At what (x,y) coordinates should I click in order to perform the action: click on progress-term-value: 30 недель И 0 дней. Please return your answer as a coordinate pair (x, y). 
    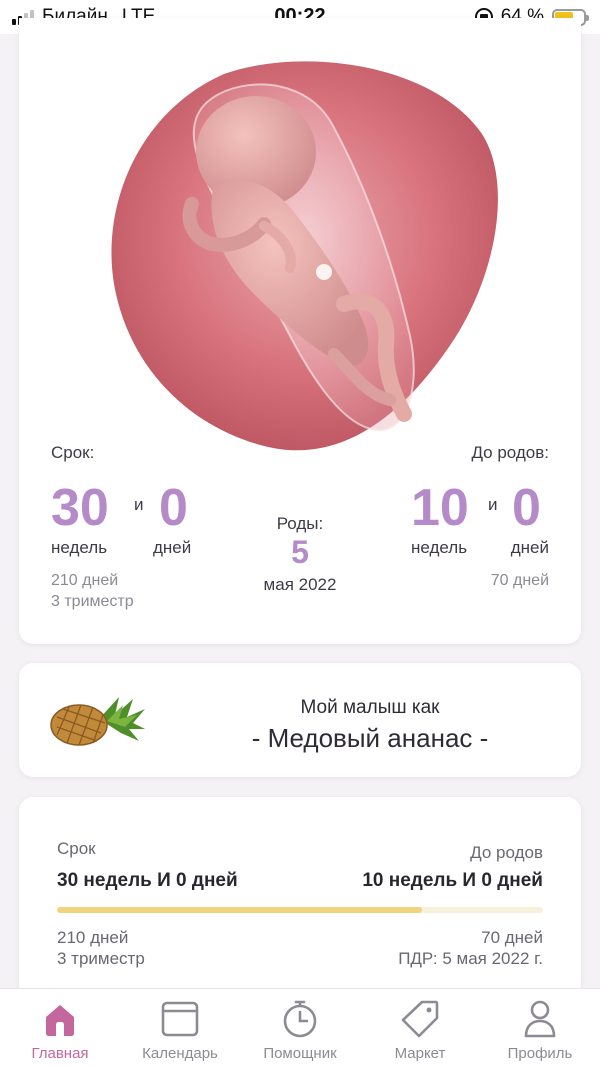
    Looking at the image, I should click on (147, 880).